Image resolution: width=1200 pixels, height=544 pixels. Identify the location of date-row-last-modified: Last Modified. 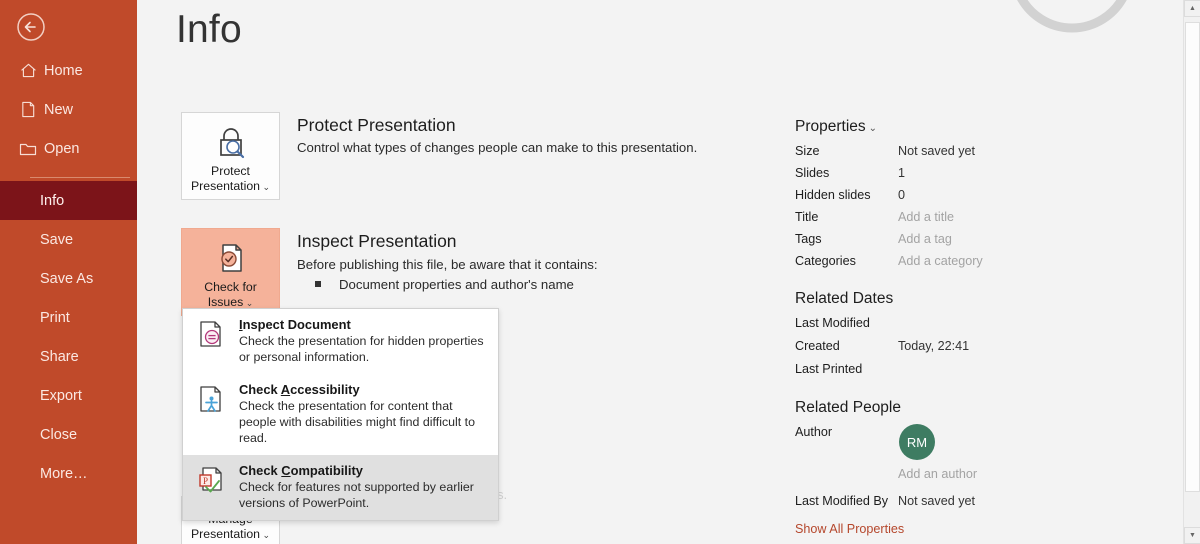
(945, 327).